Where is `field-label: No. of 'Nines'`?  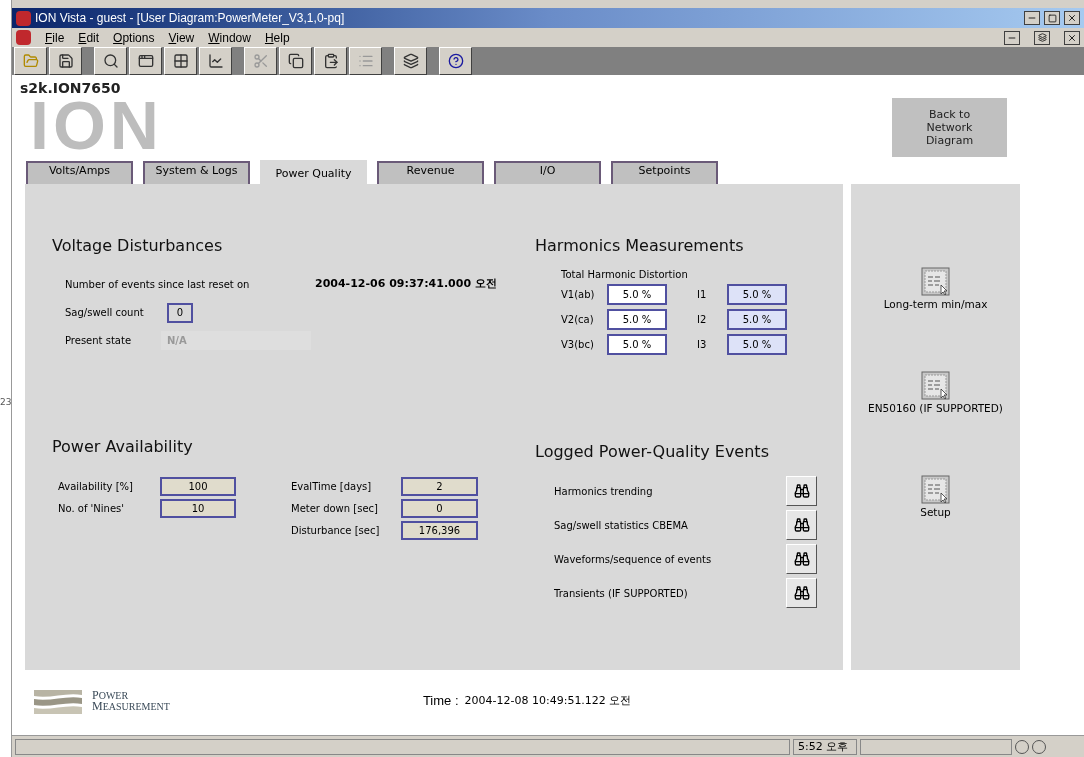 field-label: No. of 'Nines' is located at coordinates (92, 508).